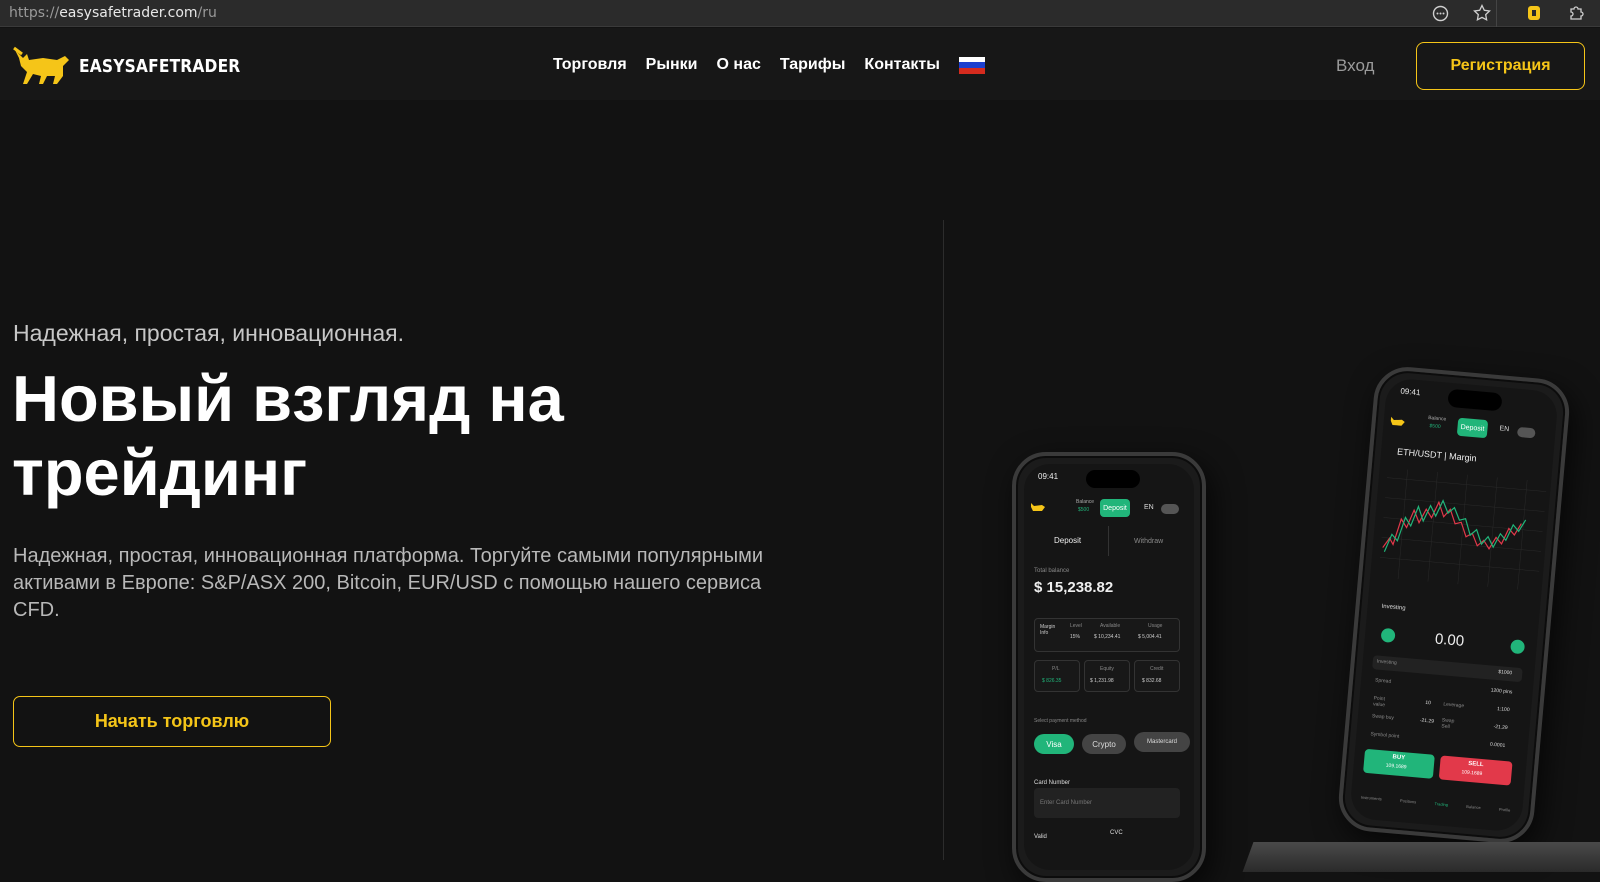 The height and width of the screenshot is (882, 1600). What do you see at coordinates (160, 472) in the screenshot?
I see `hero-title-line-2: трейдинг` at bounding box center [160, 472].